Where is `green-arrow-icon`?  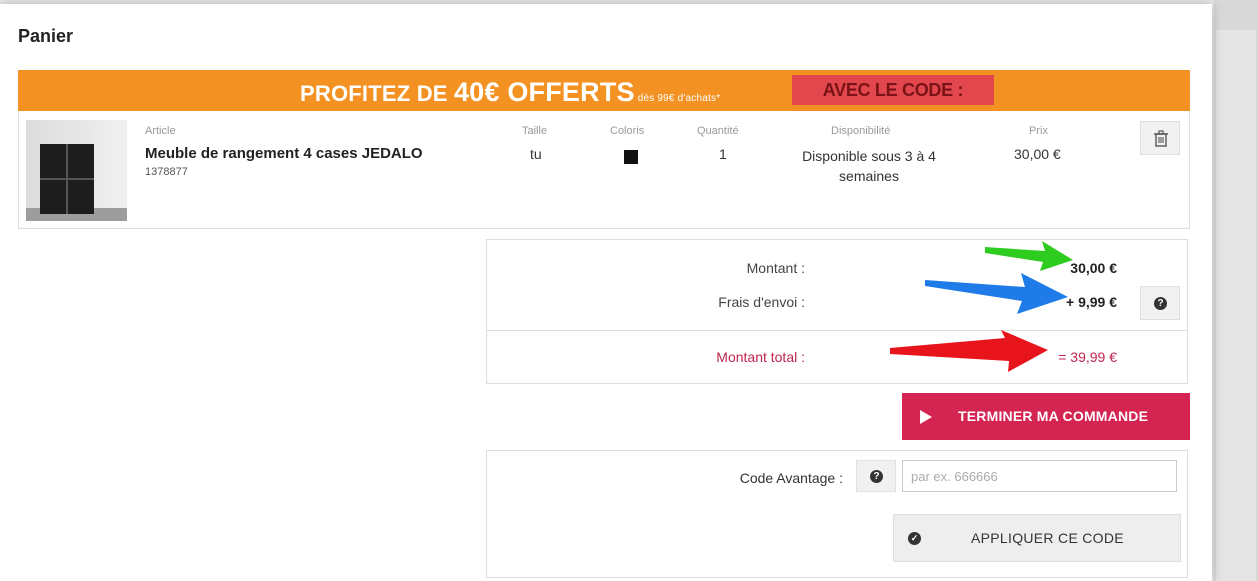 green-arrow-icon is located at coordinates (1029, 256).